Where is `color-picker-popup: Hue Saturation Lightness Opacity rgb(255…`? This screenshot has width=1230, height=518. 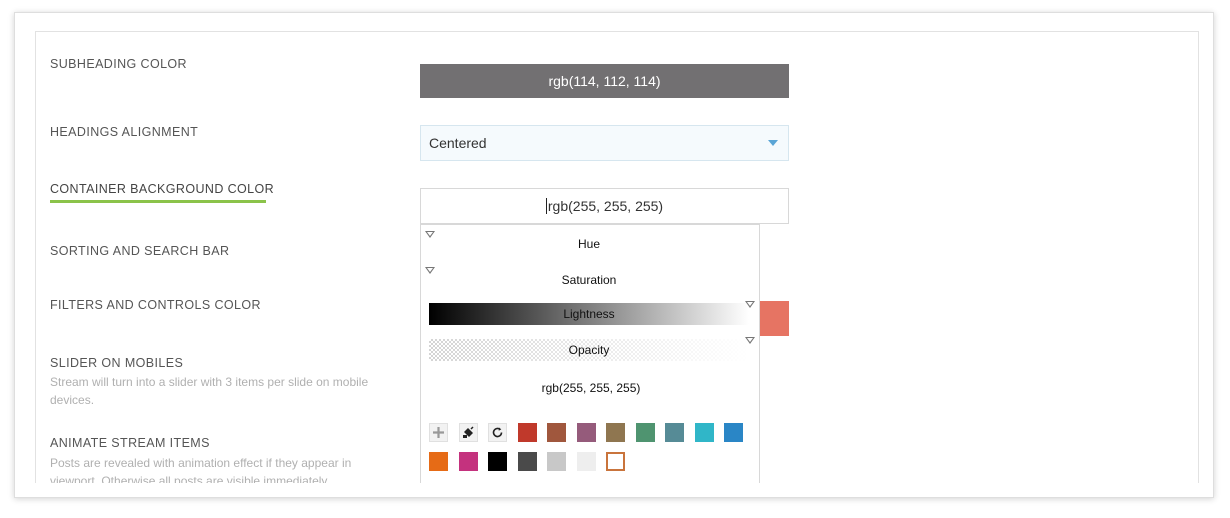 color-picker-popup: Hue Saturation Lightness Opacity rgb(255… is located at coordinates (590, 353).